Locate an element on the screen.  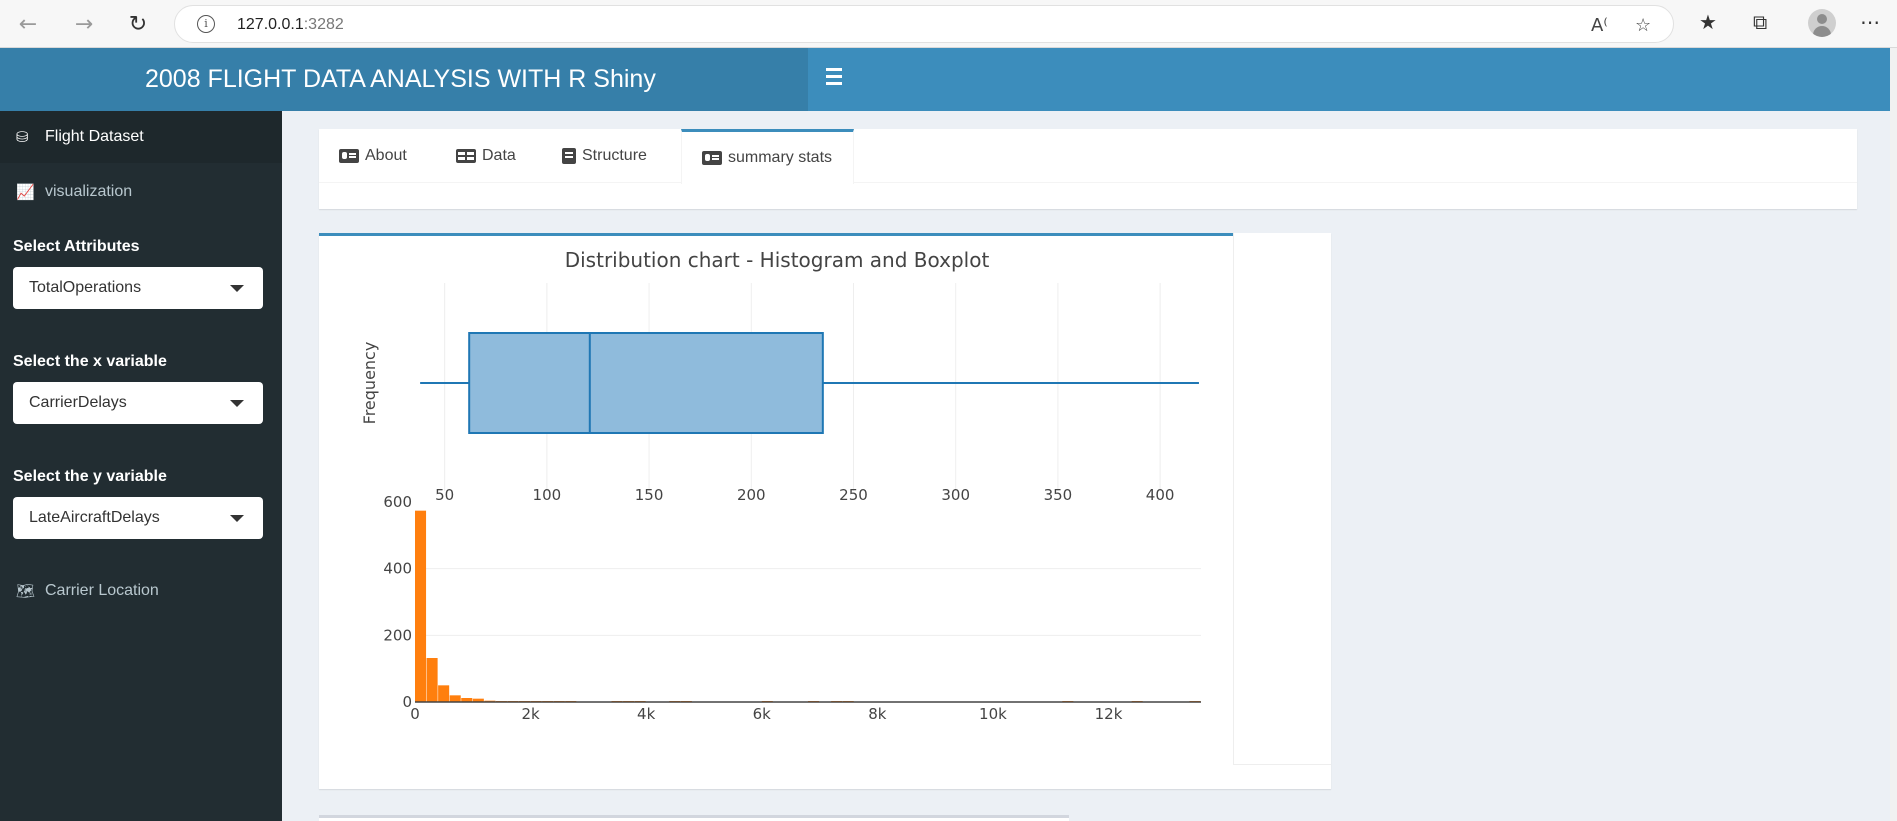
tab-label: Structure is located at coordinates (614, 155).